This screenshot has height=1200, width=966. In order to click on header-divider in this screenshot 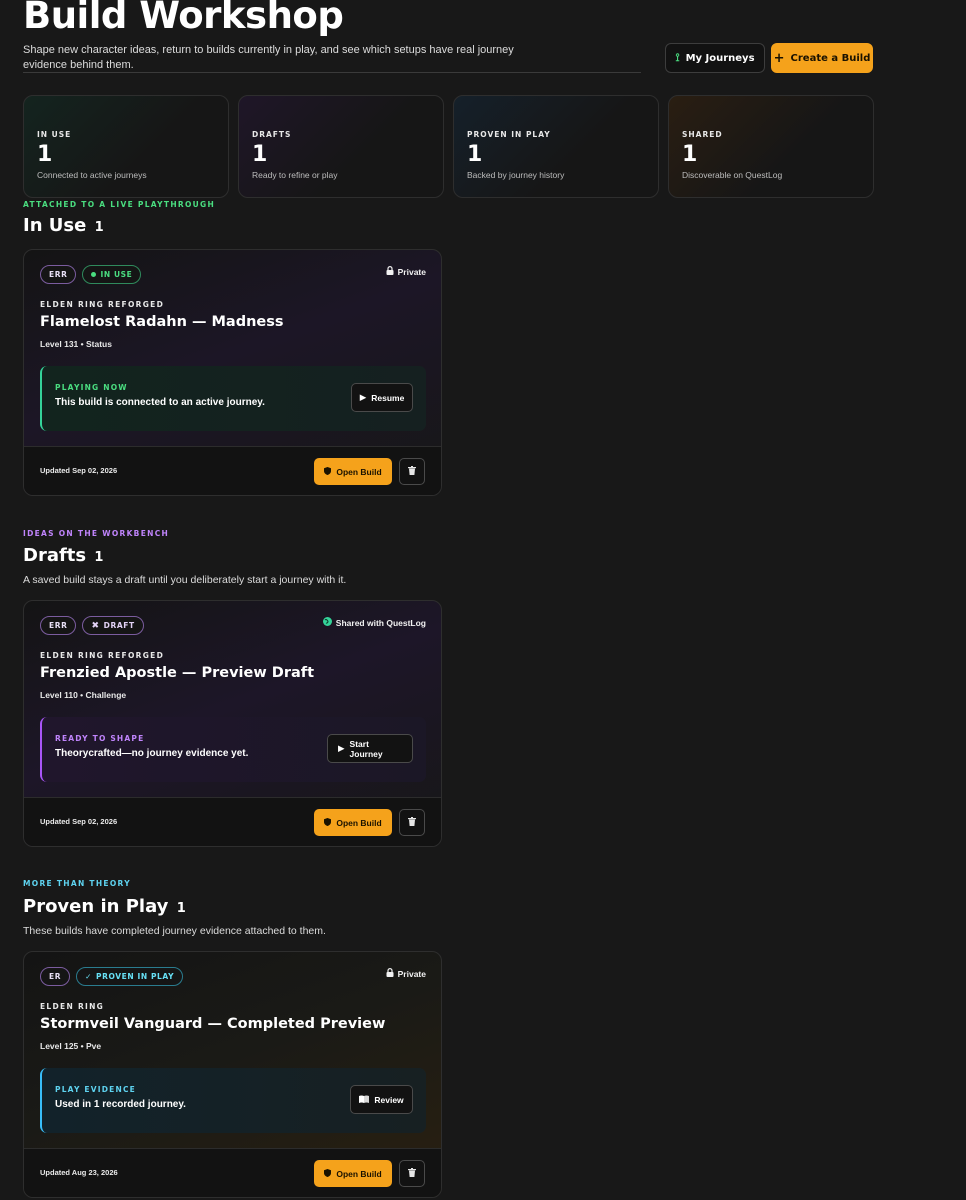, I will do `click(332, 72)`.